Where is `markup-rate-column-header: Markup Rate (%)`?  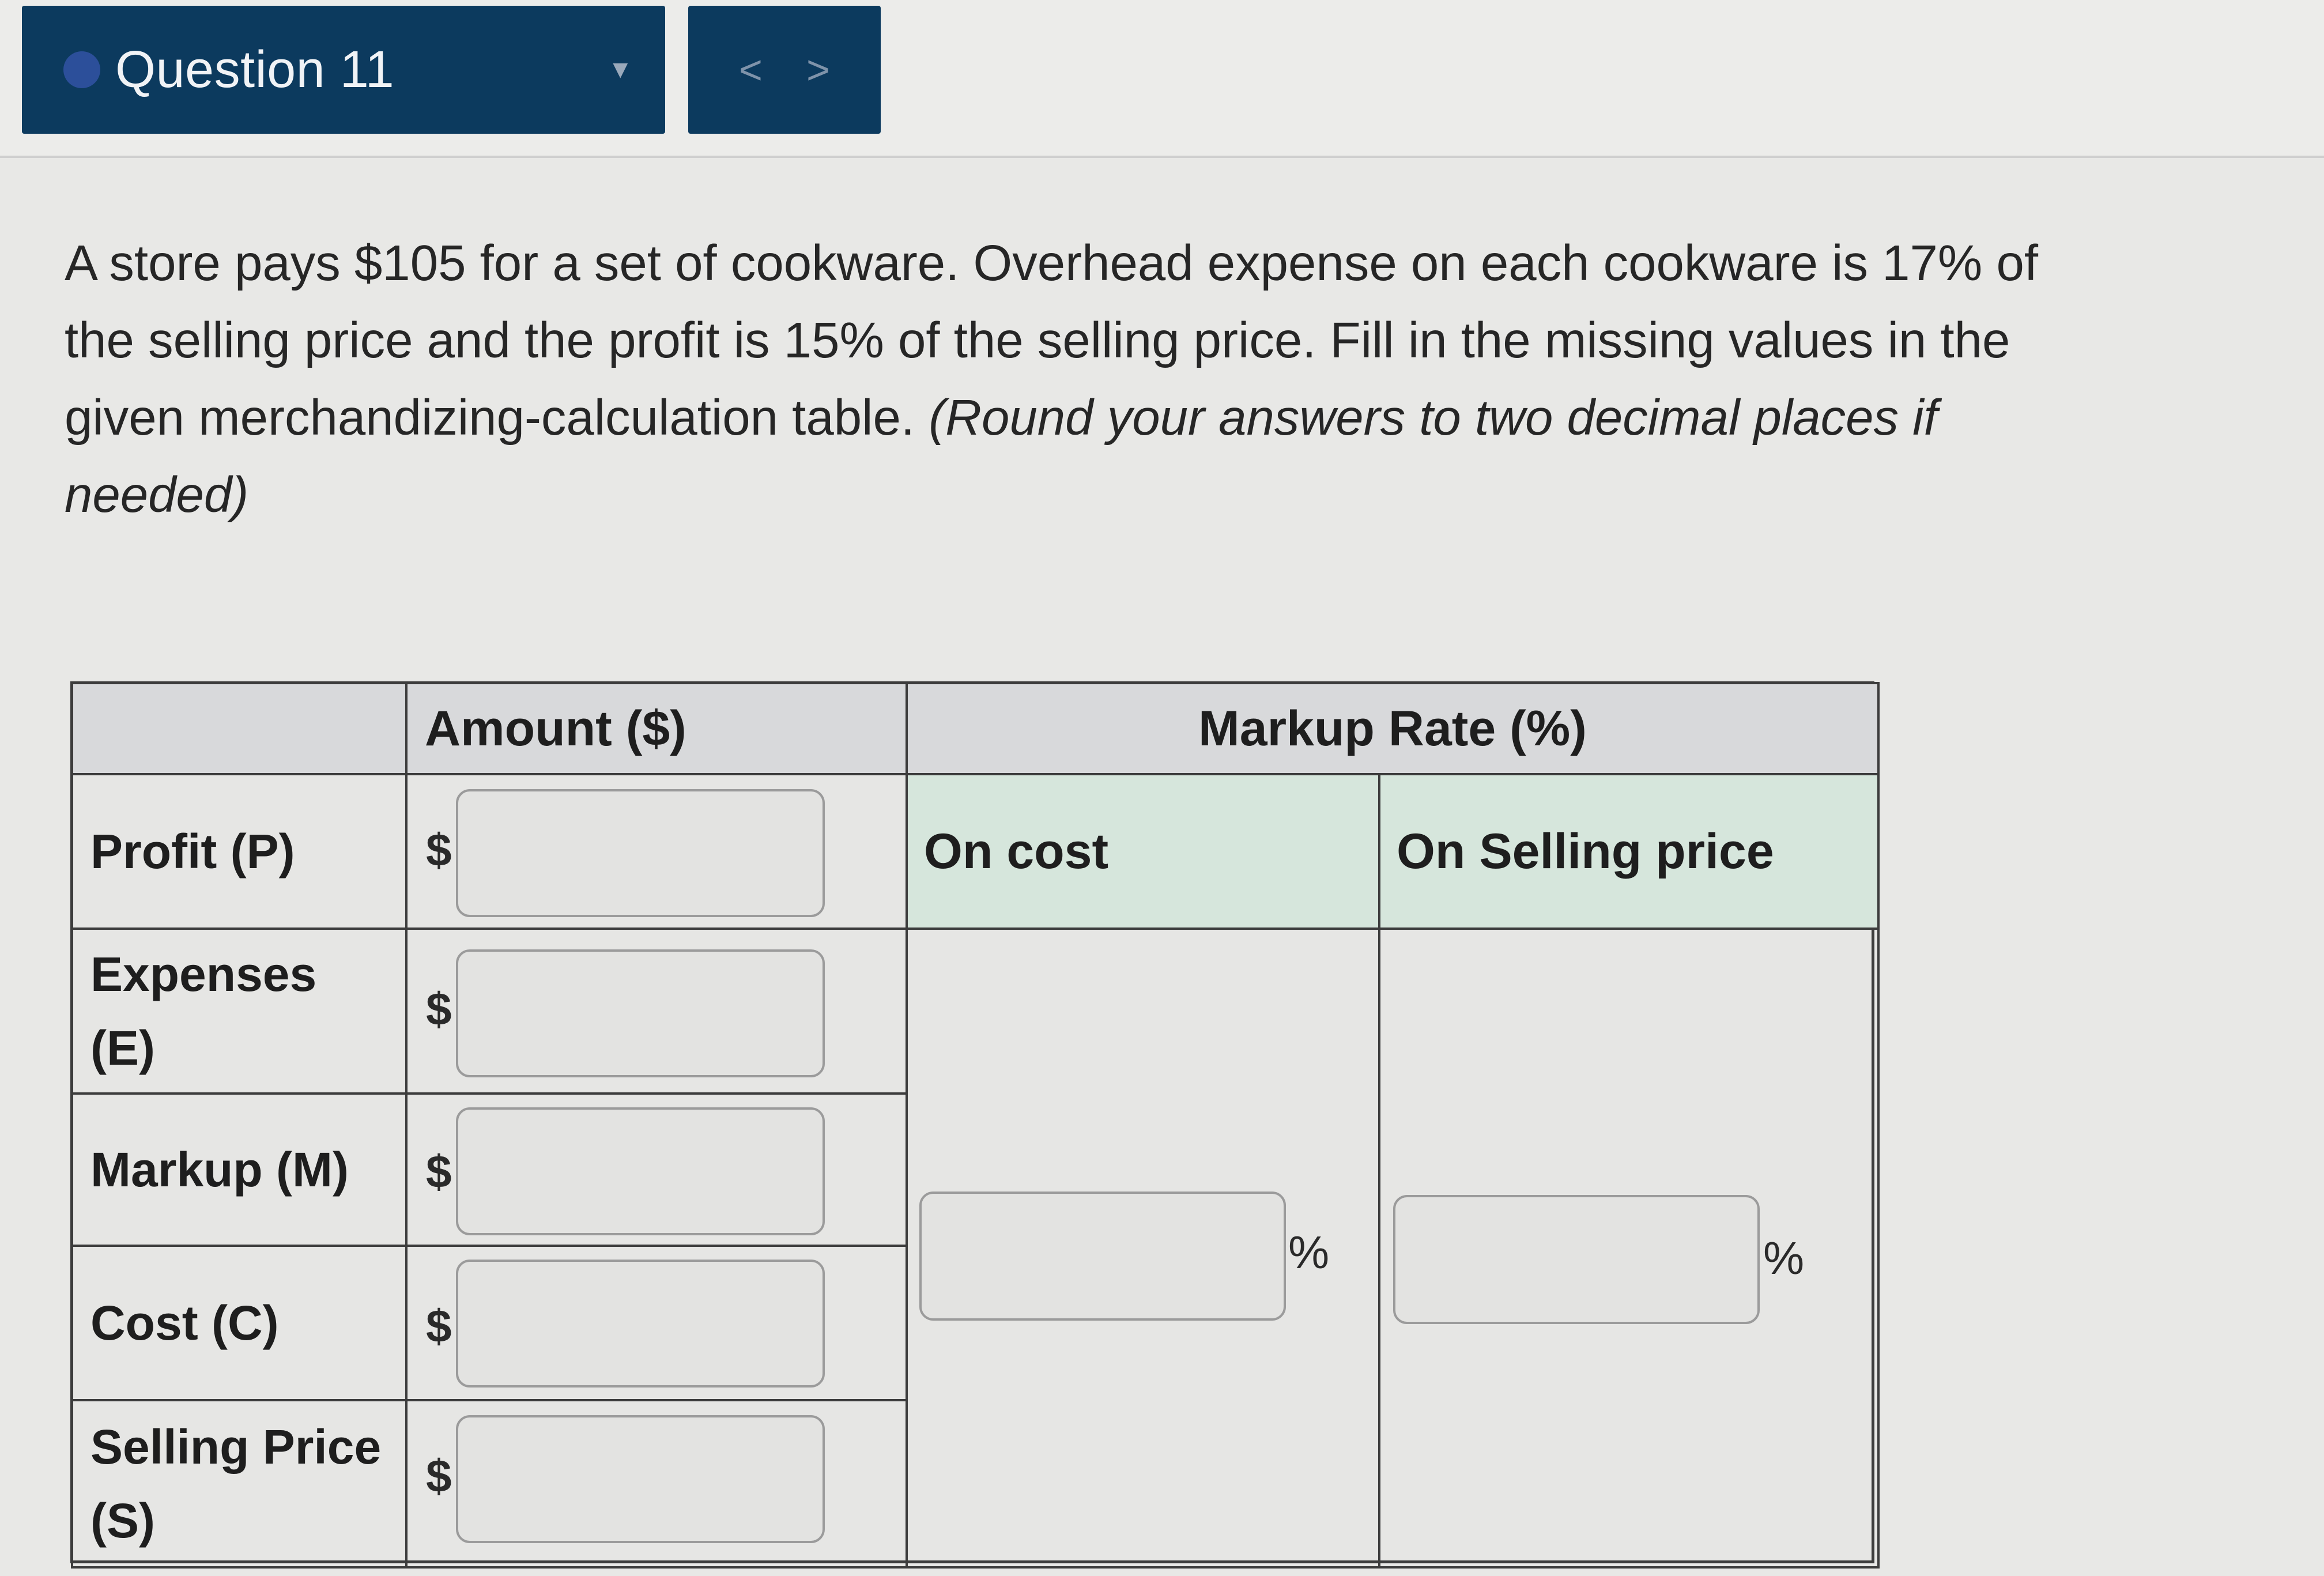
markup-rate-column-header: Markup Rate (%) is located at coordinates (1393, 728).